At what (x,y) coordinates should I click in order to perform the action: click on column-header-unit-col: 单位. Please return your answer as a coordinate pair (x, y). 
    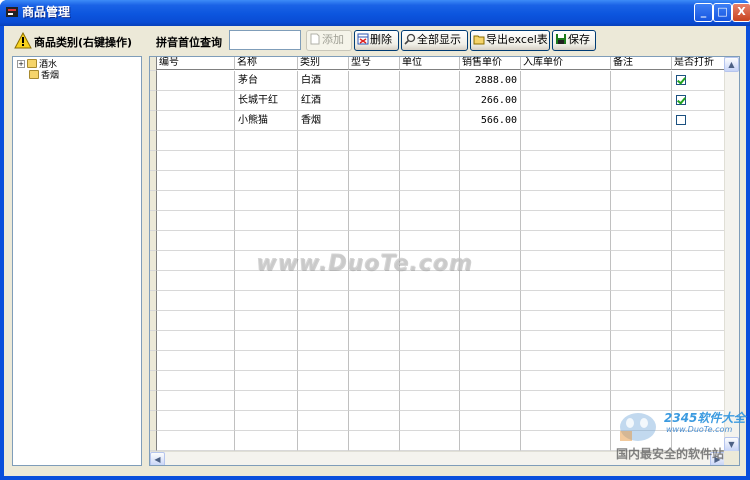
    Looking at the image, I should click on (430, 63).